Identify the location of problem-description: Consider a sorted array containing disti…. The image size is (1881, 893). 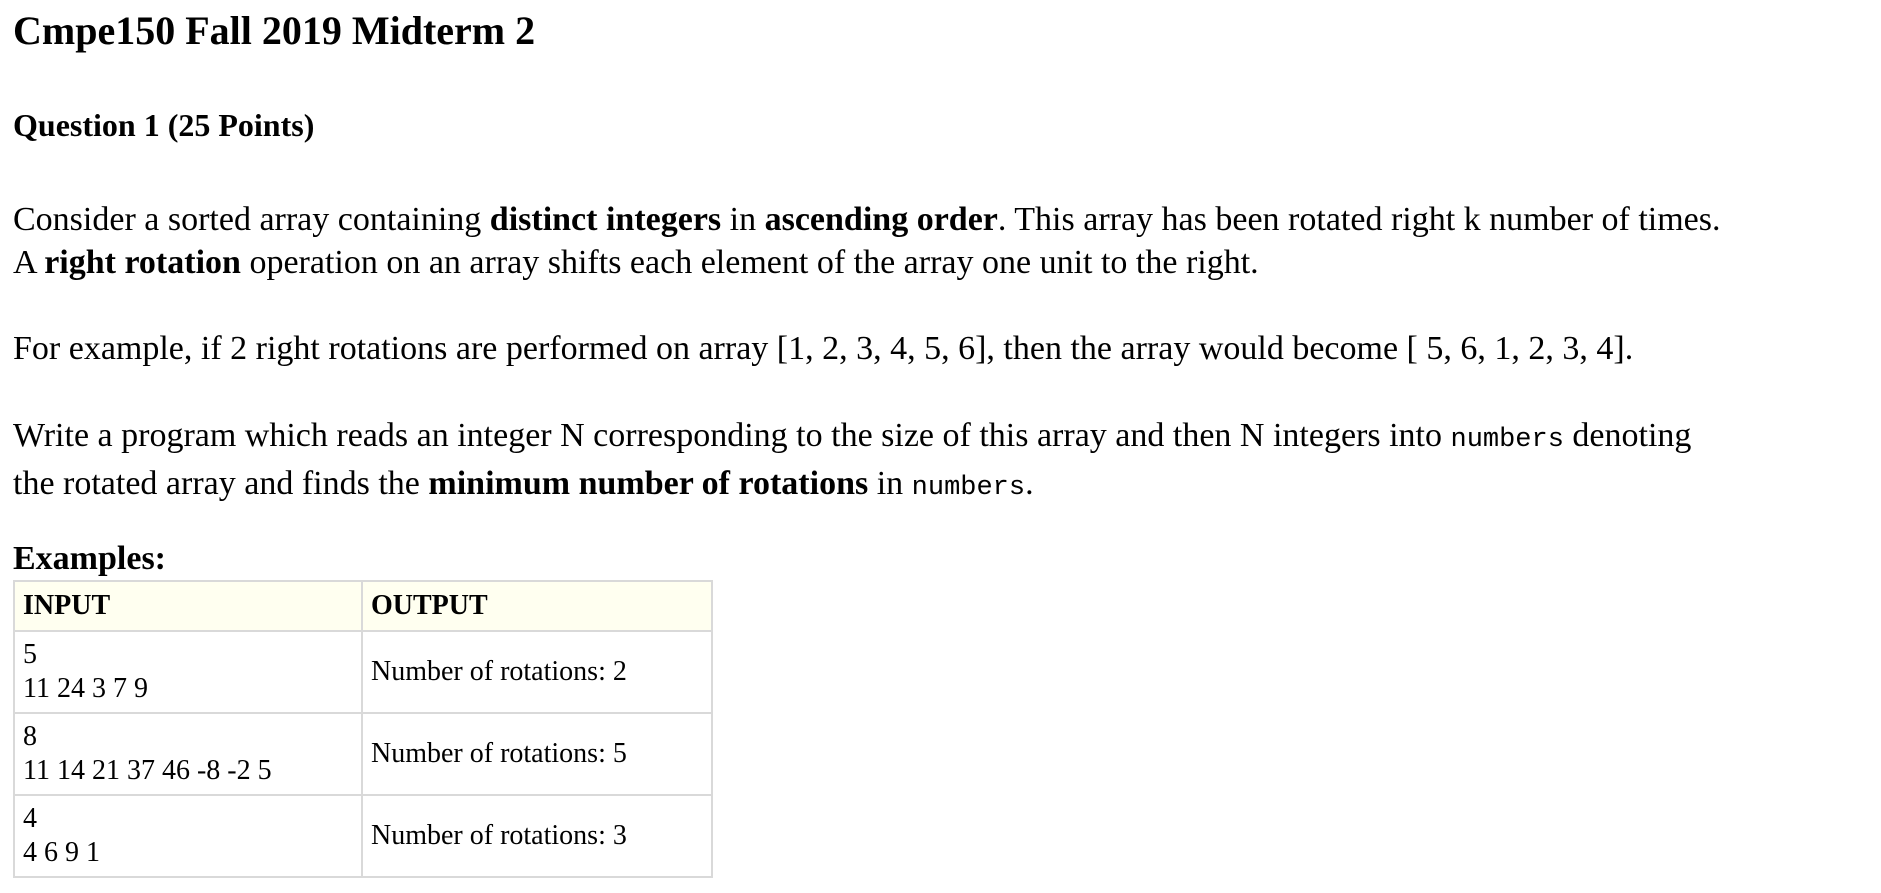
(867, 241).